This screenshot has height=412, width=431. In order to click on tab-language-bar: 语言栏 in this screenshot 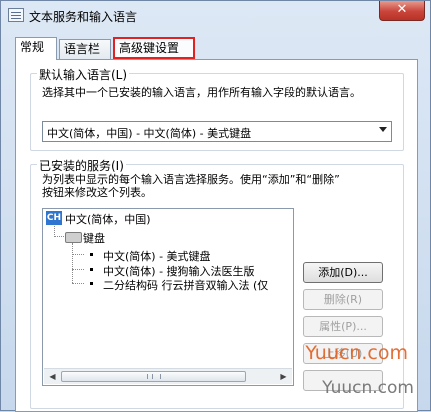, I will do `click(85, 49)`.